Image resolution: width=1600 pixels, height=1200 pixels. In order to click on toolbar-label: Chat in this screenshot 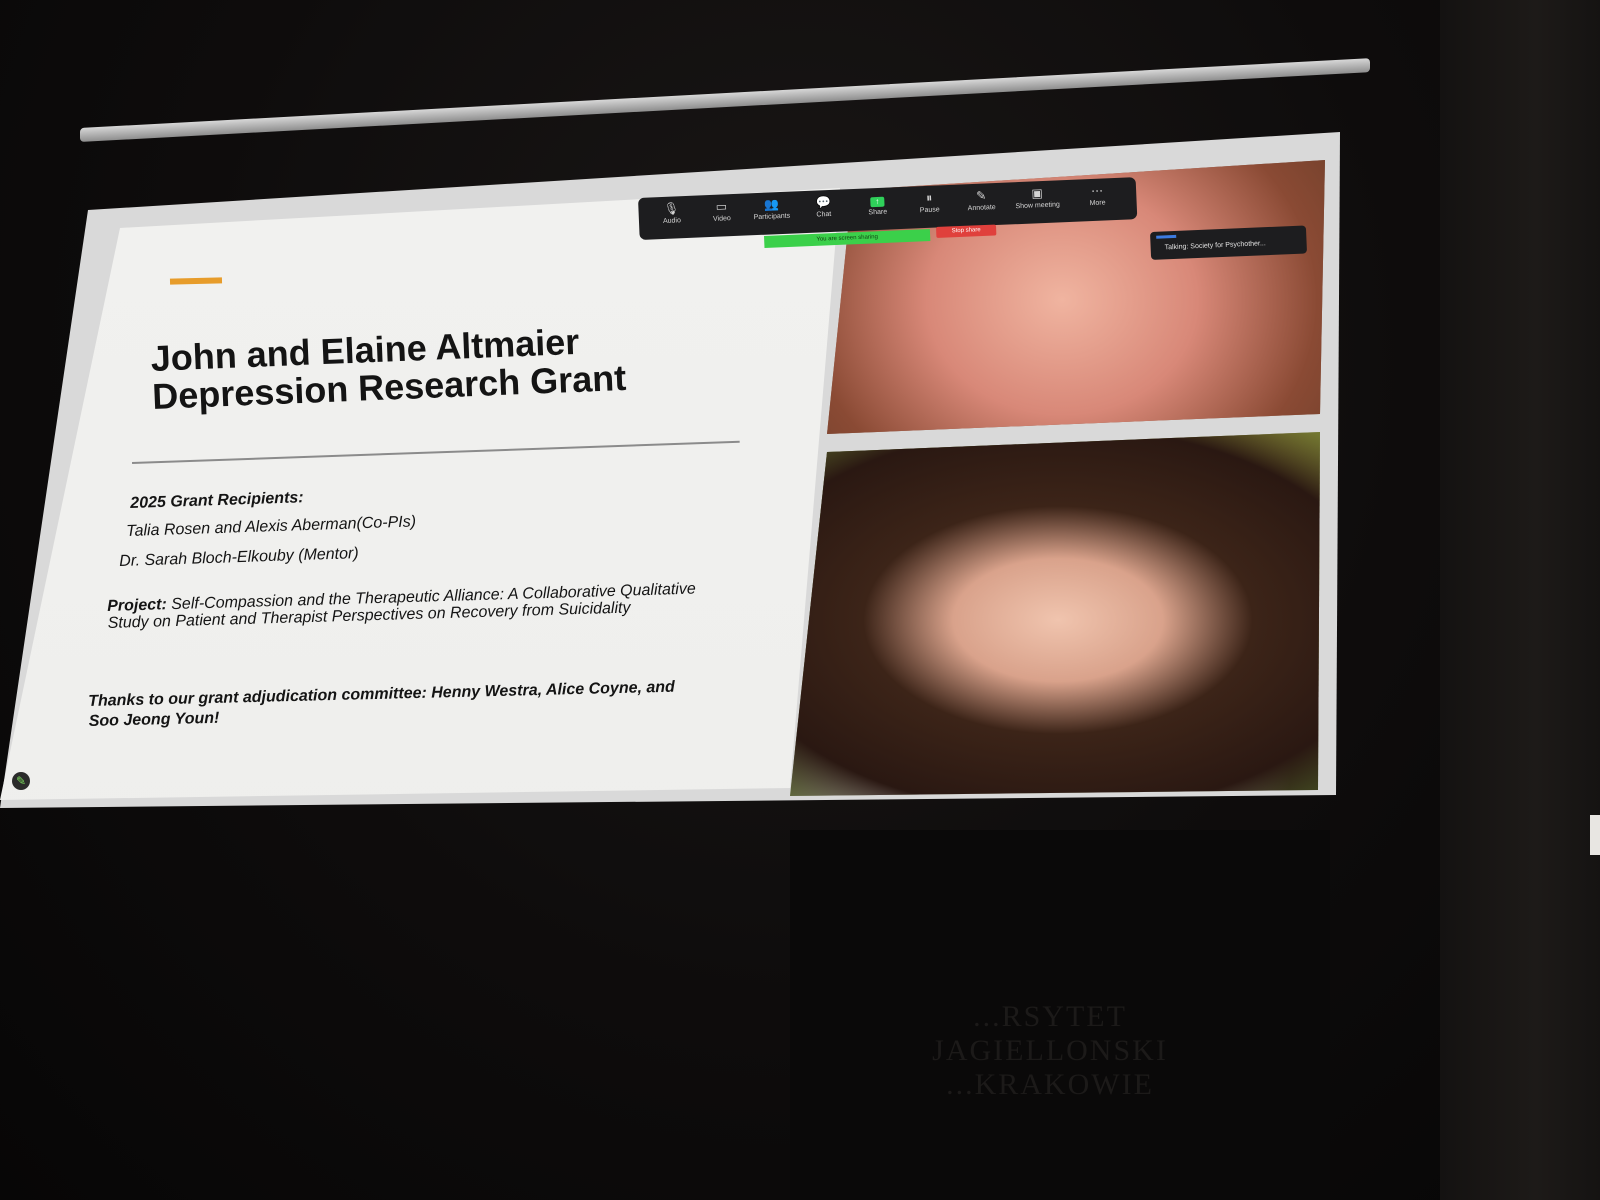, I will do `click(824, 214)`.